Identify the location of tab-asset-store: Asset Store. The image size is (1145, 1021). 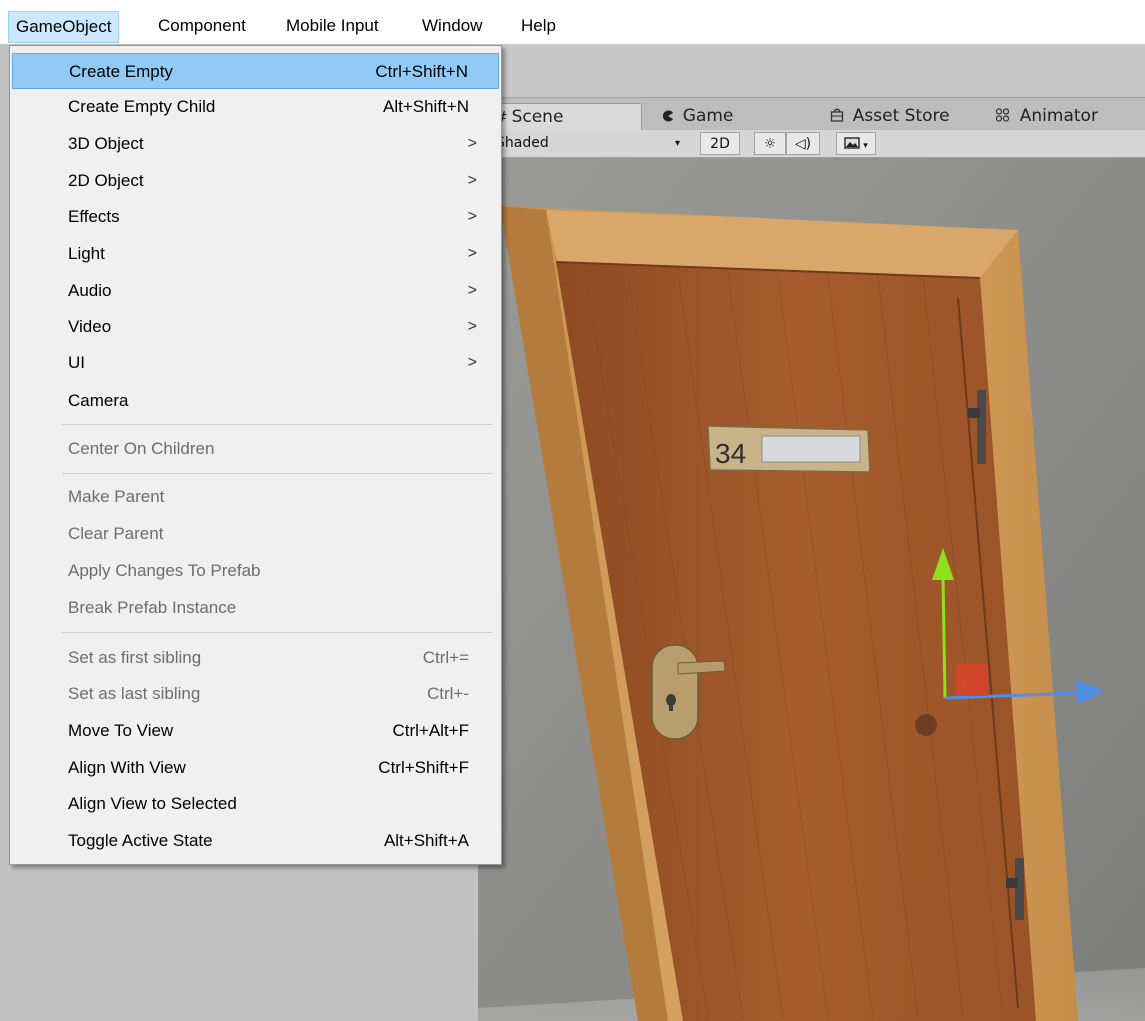
(890, 116).